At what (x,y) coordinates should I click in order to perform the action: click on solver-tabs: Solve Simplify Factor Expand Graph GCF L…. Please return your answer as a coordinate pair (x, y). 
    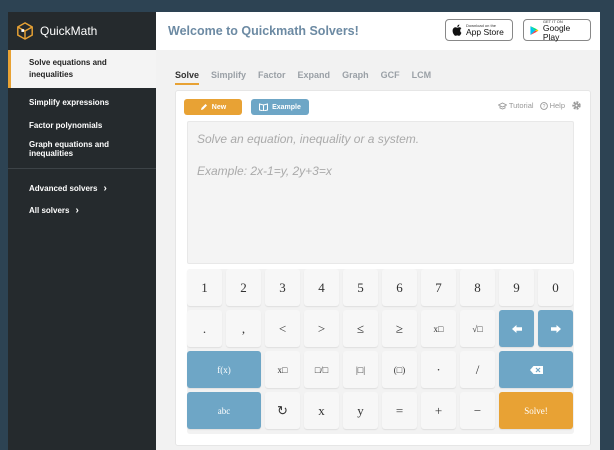
    Looking at the image, I should click on (309, 77).